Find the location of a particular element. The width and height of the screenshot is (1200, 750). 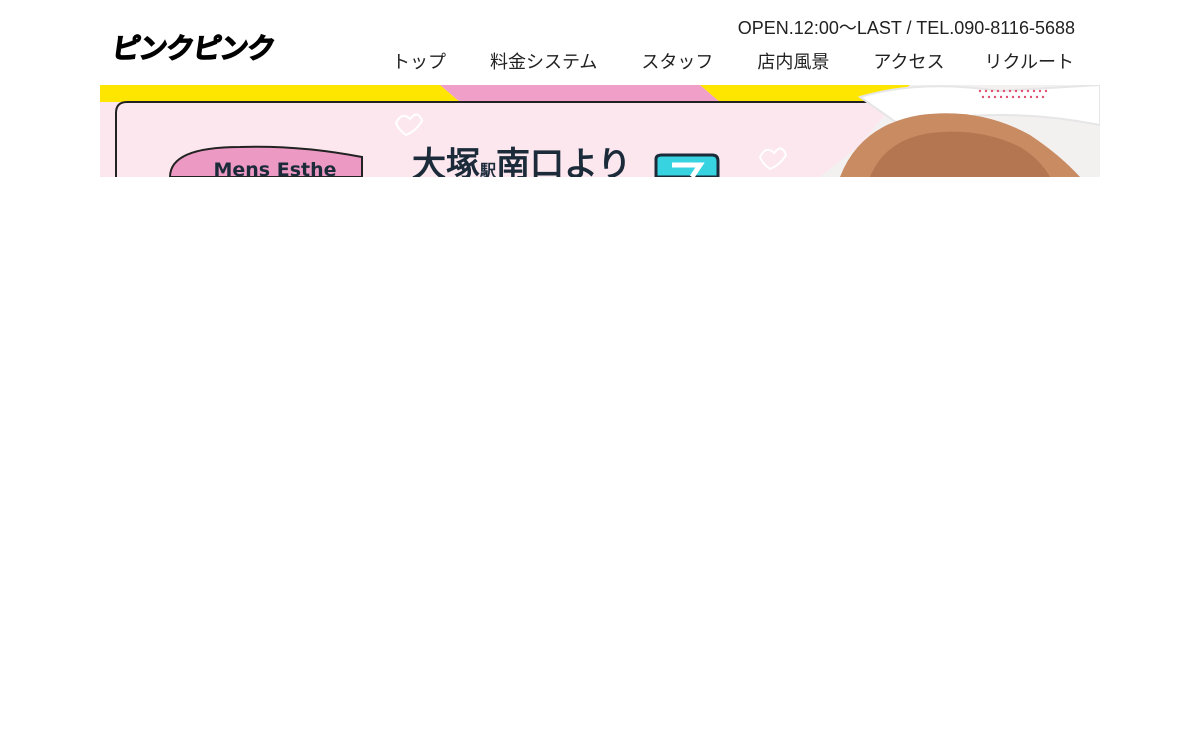

nav-item-top: トップ is located at coordinates (419, 63).